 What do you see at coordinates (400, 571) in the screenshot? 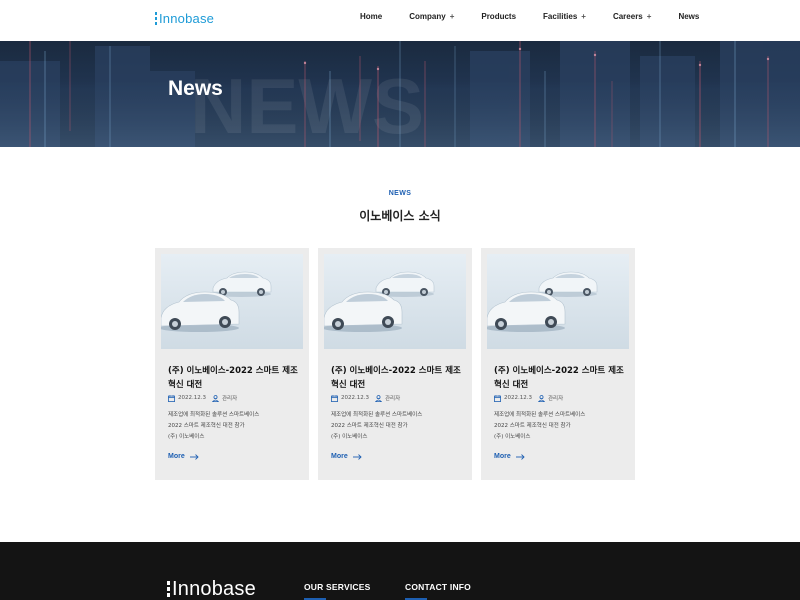
I see `site-footer: Innobase OUR SERVICES CONTACT INFO` at bounding box center [400, 571].